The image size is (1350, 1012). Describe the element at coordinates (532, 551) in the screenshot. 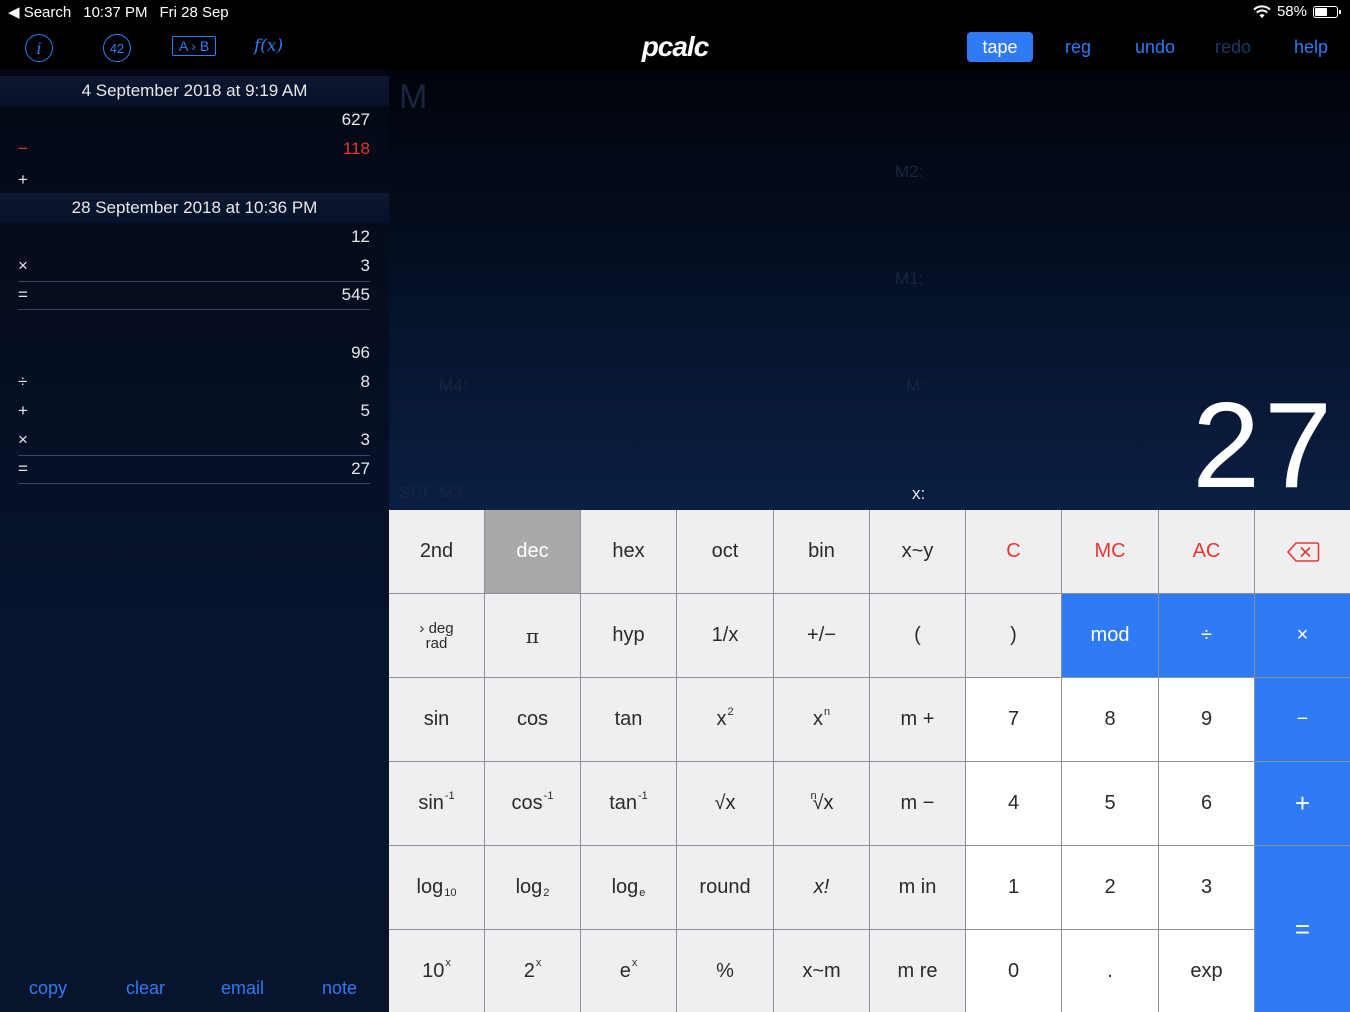

I see `decimal-mode-key: dec` at that location.